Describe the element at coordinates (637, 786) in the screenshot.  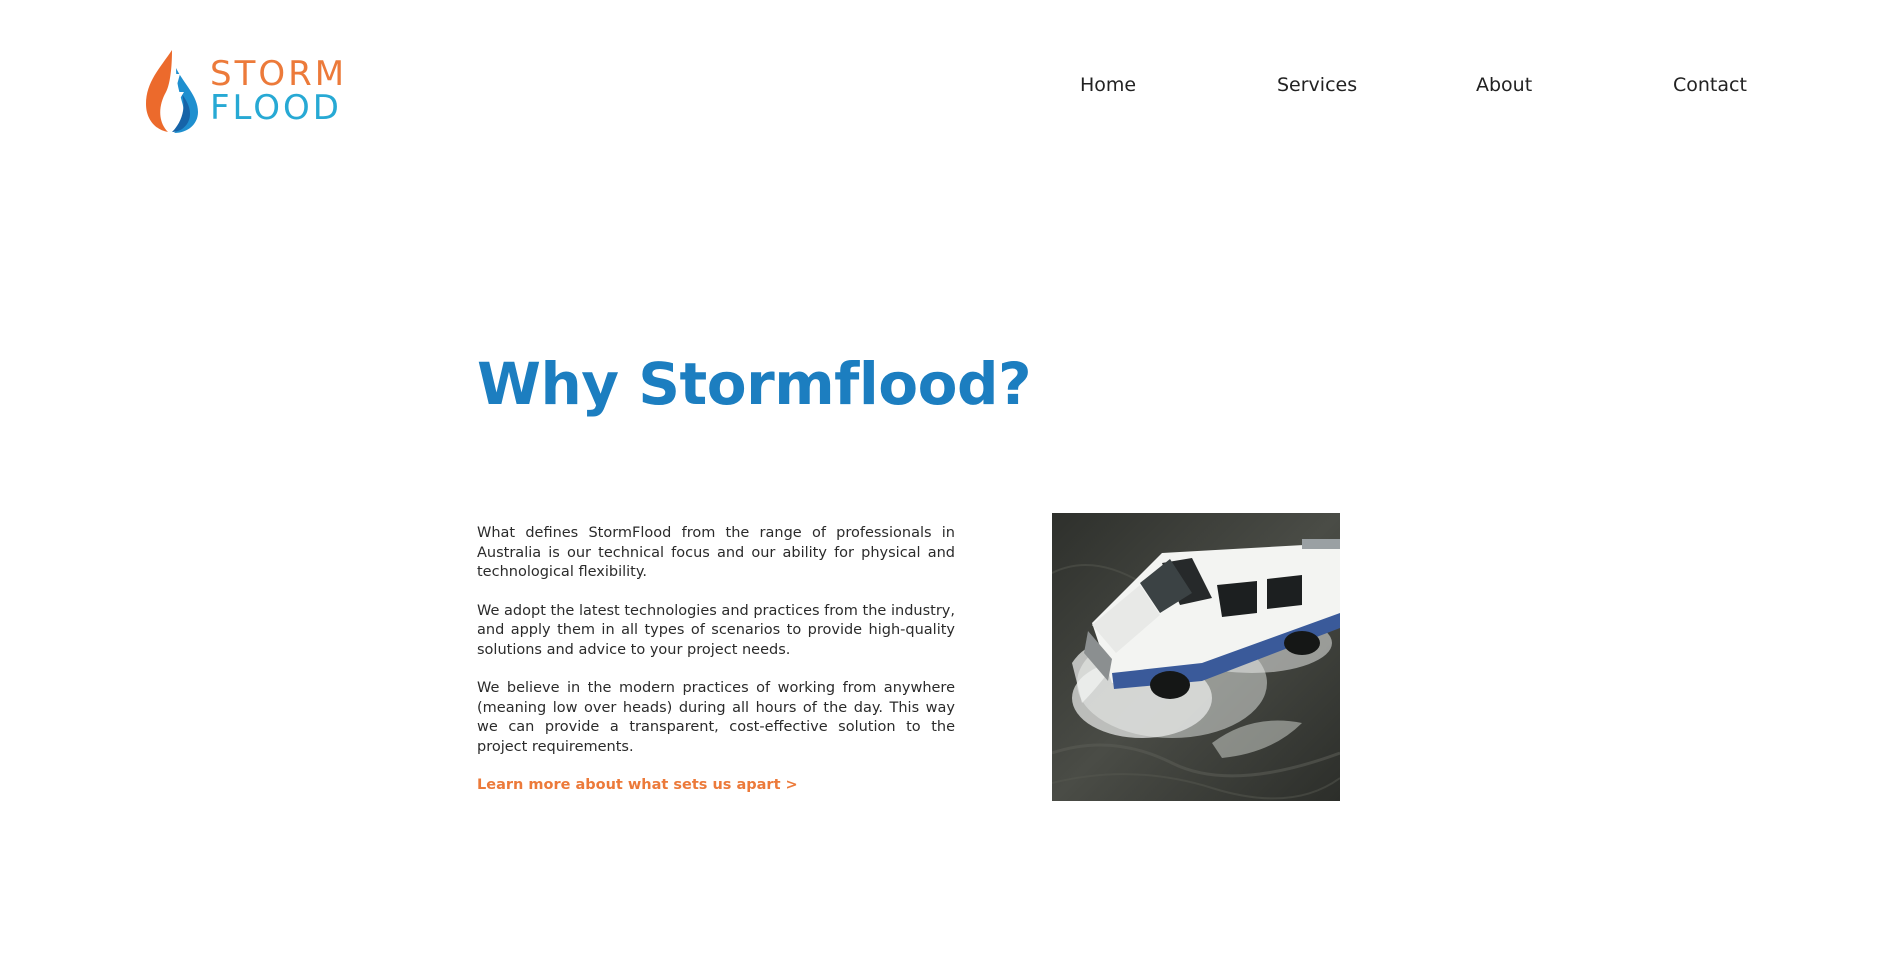
I see `learn-more-link: Learn more about what sets us apart >` at that location.